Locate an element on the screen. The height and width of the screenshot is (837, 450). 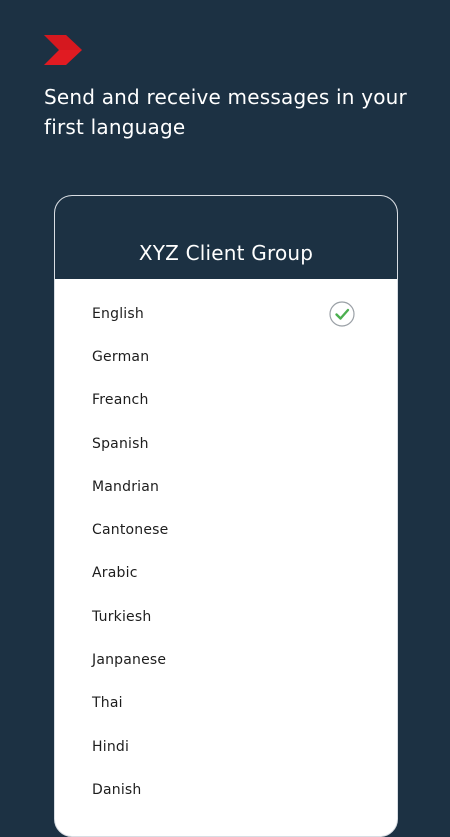
language-label: English is located at coordinates (118, 313).